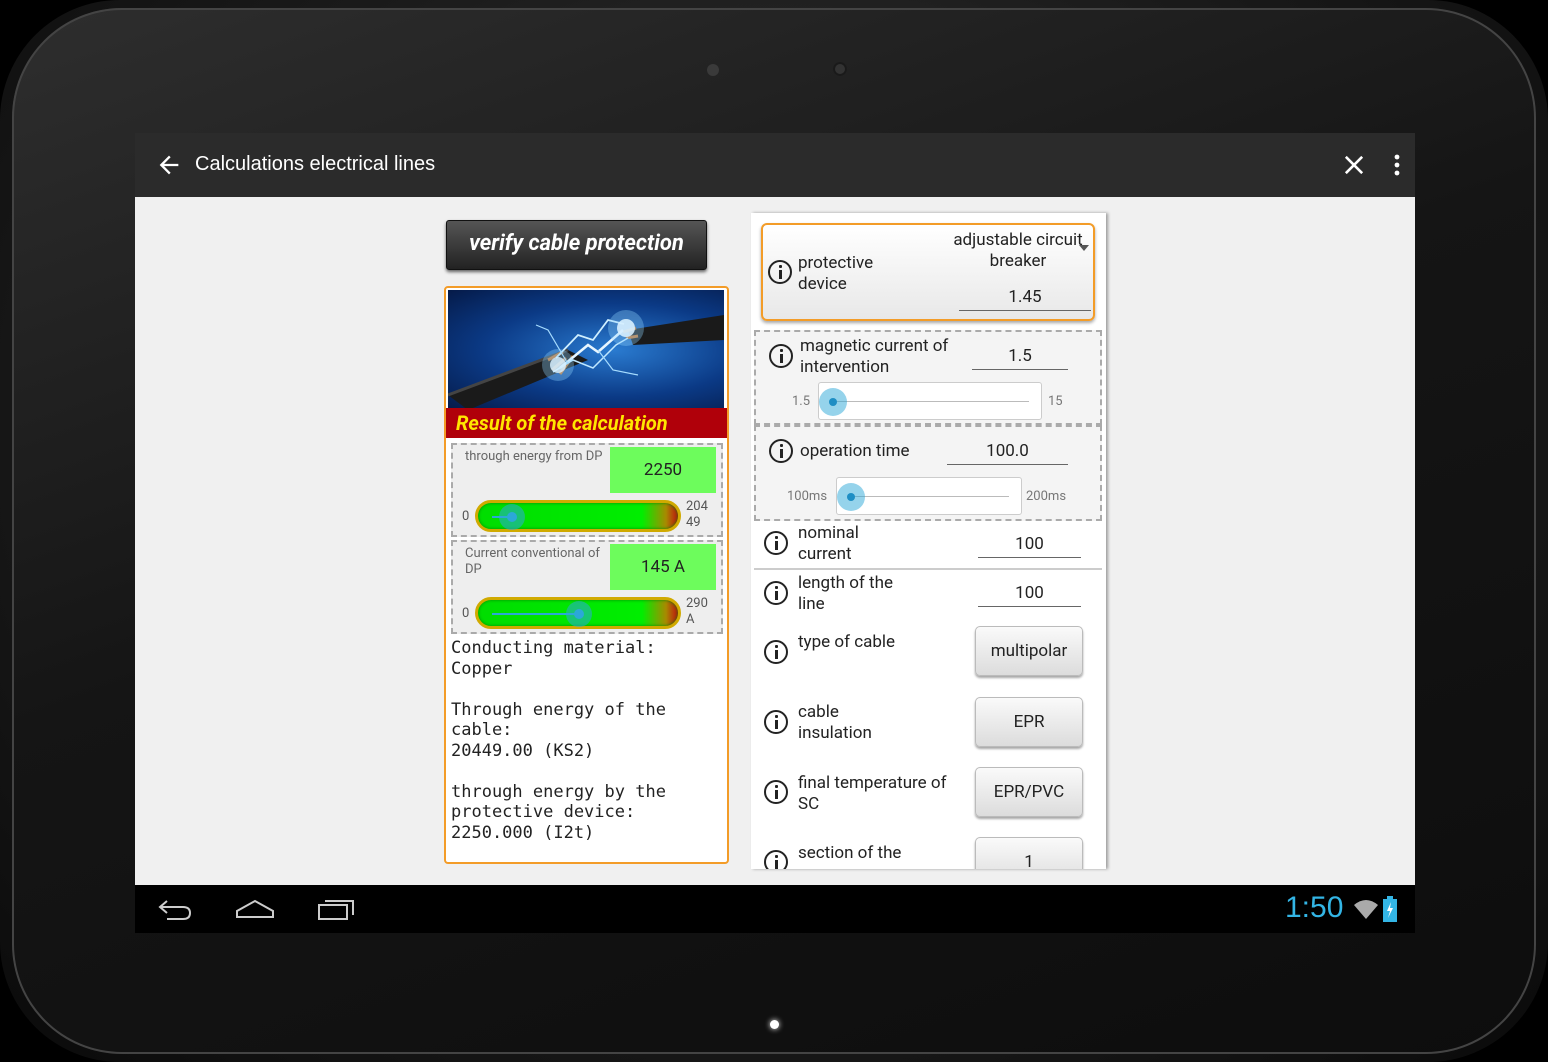 This screenshot has width=1548, height=1062. I want to click on action-bar: Calculations electrical lines, so click(775, 165).